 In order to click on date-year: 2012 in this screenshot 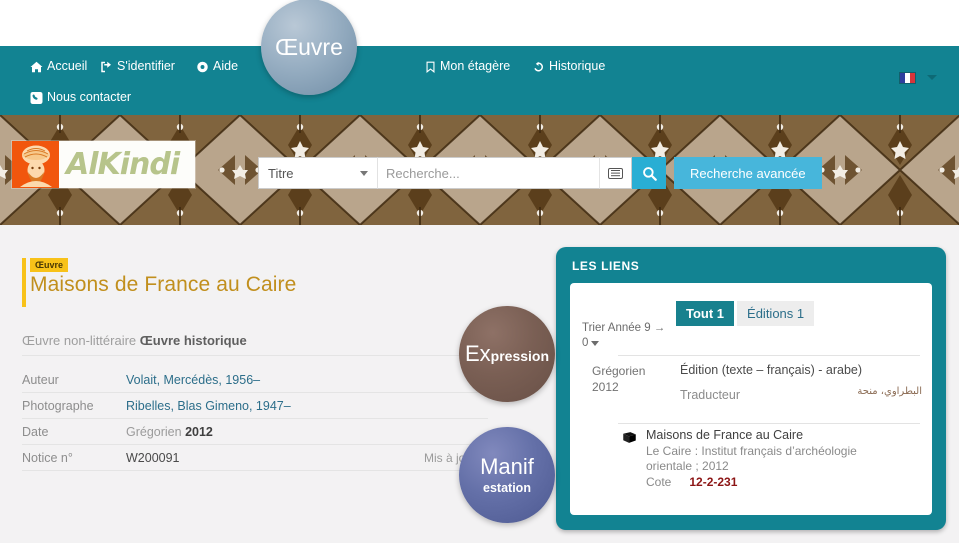, I will do `click(199, 431)`.